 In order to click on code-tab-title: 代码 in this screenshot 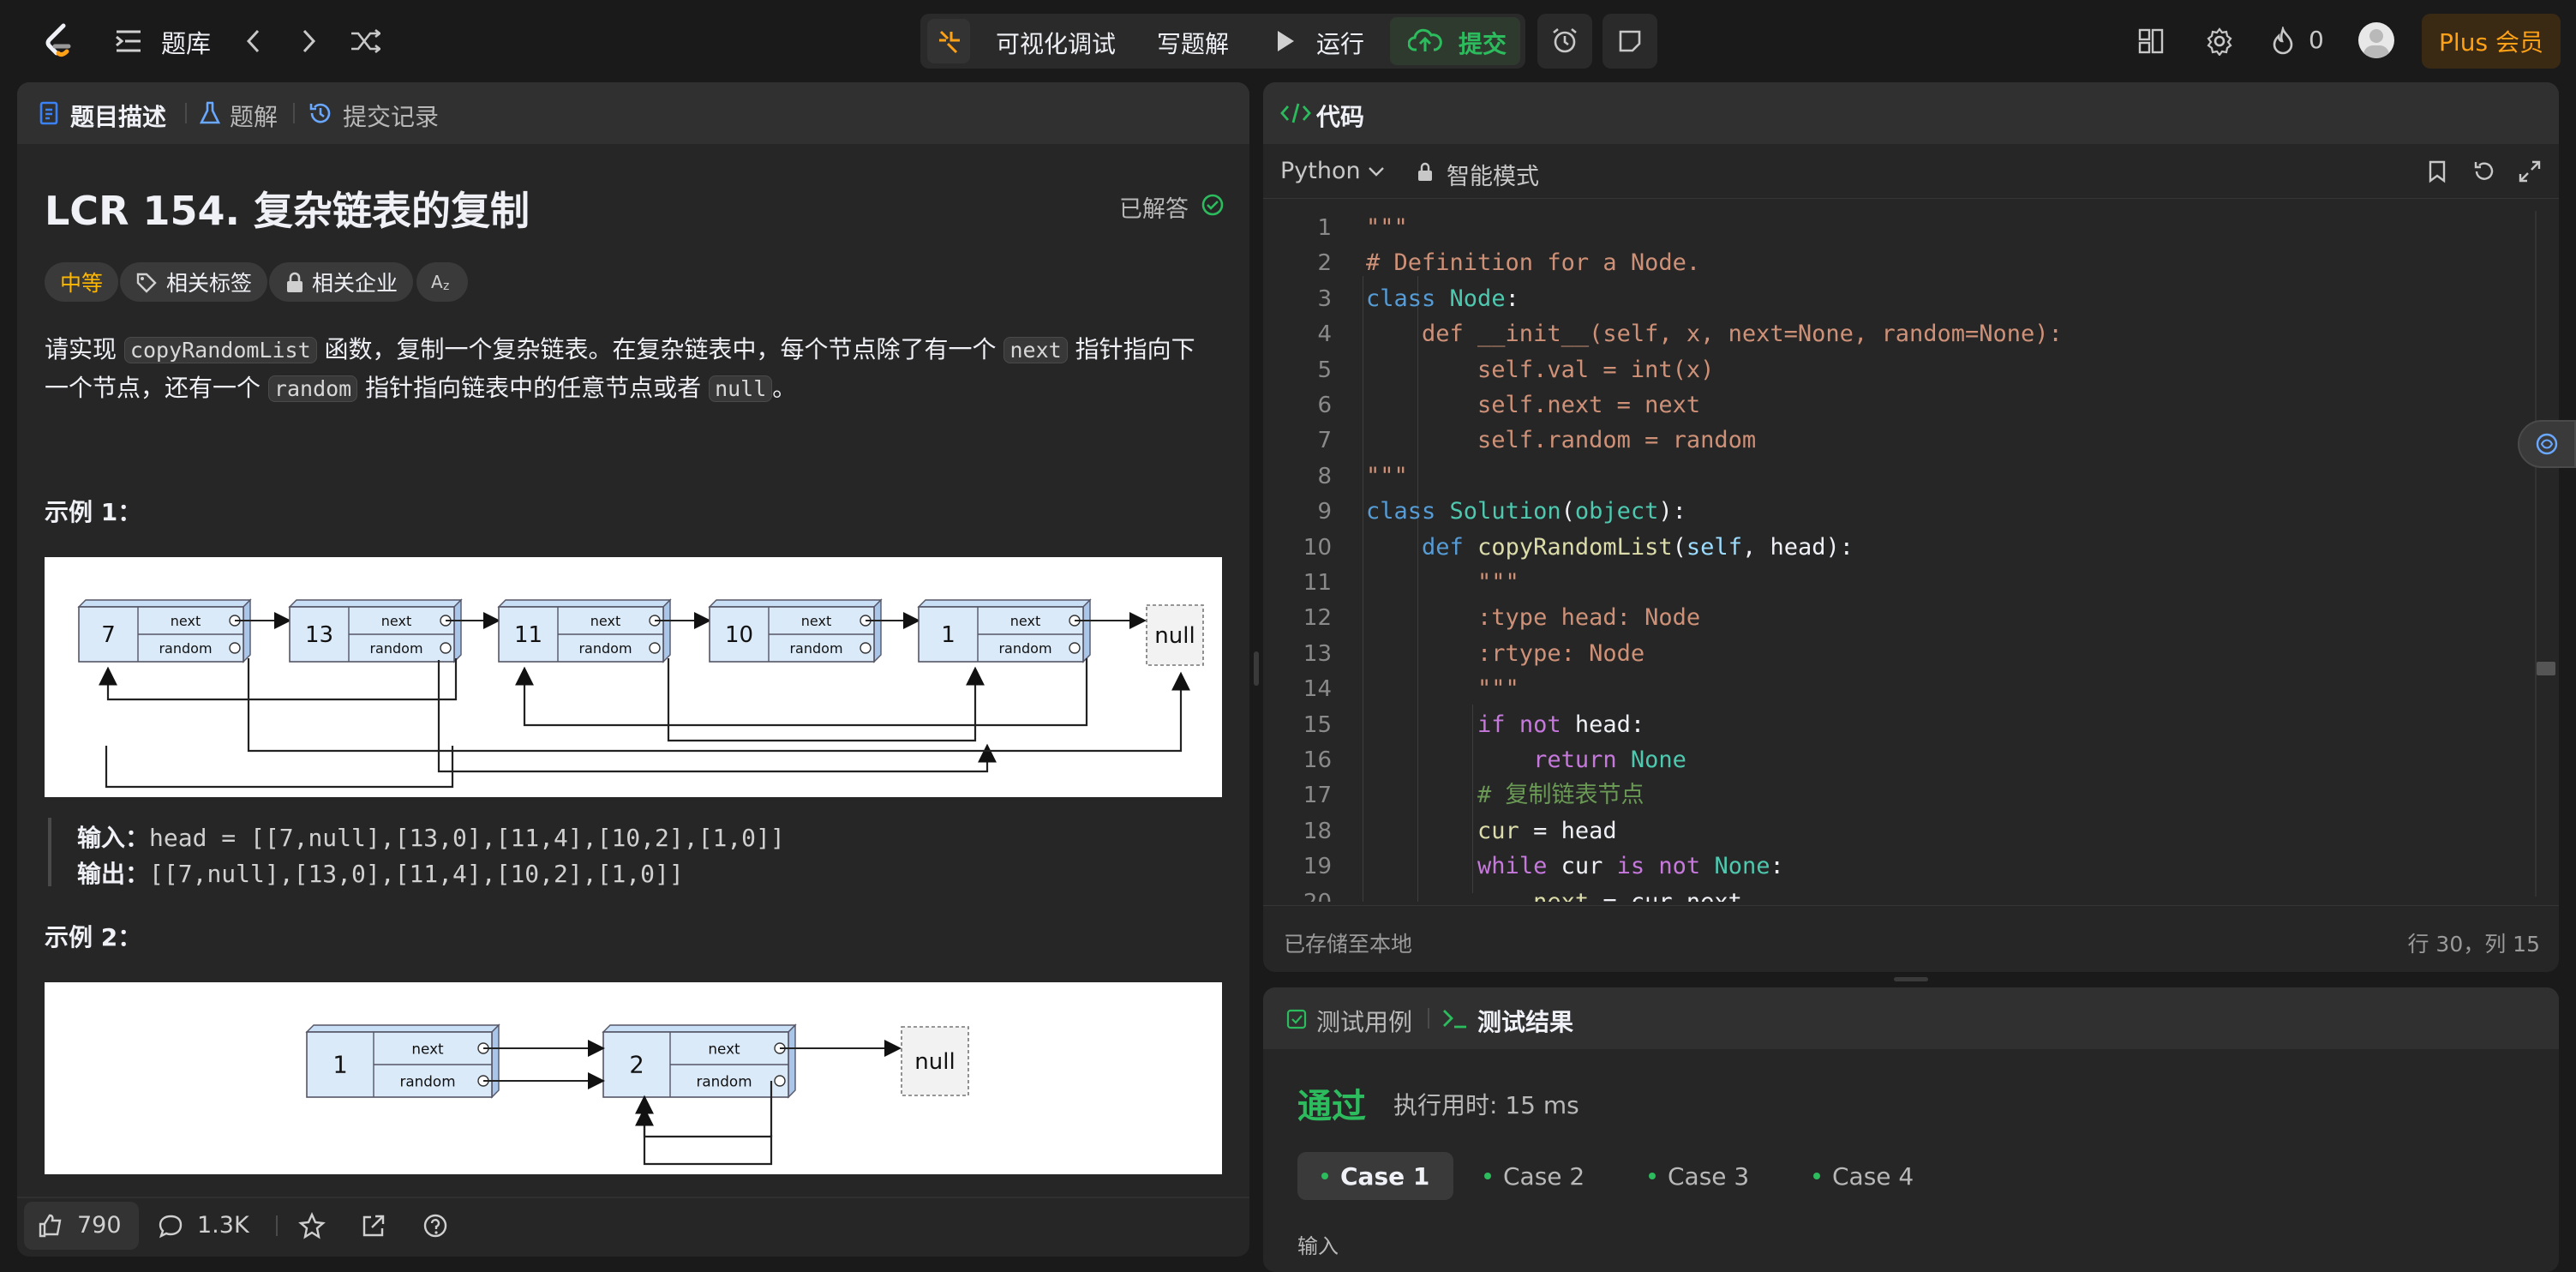, I will do `click(1340, 117)`.